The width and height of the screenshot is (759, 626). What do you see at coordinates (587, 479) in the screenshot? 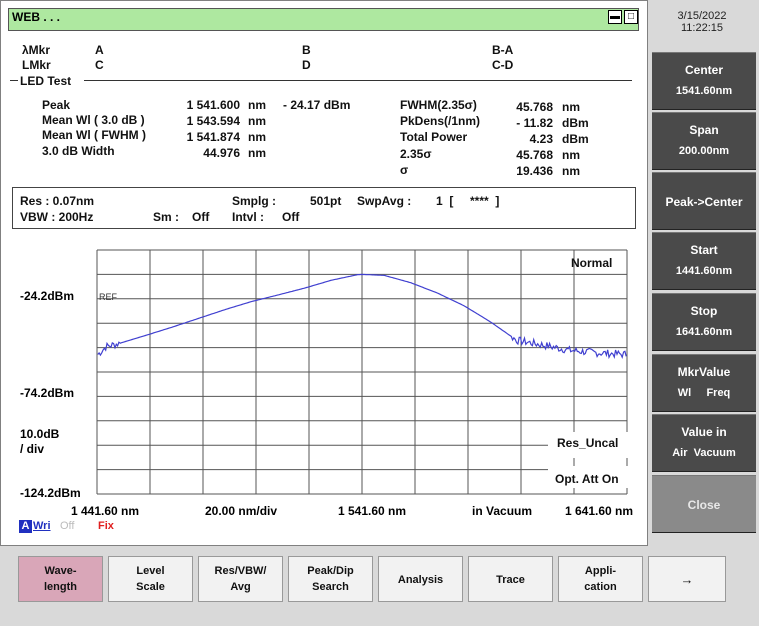
I see `opt-att-status: Opt. Att On` at bounding box center [587, 479].